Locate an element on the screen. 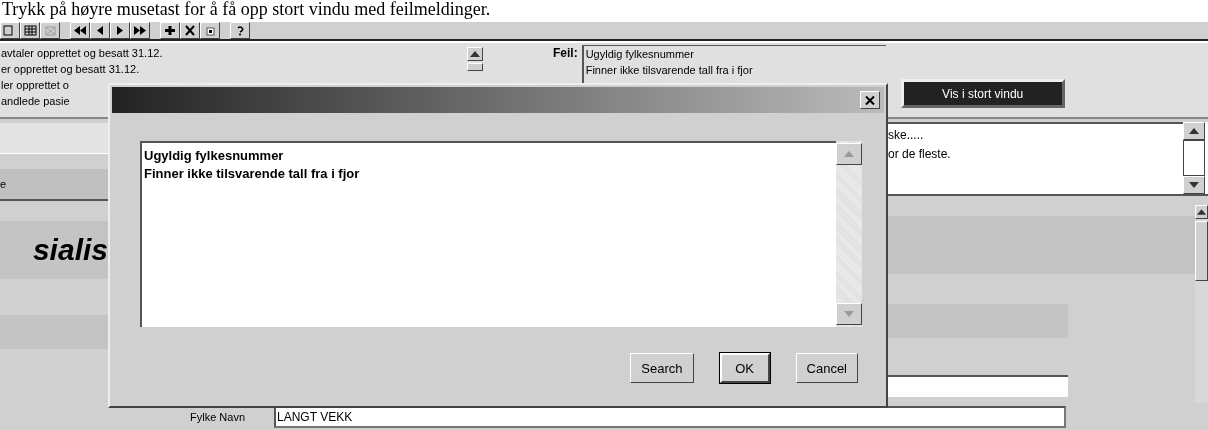 The width and height of the screenshot is (1208, 430). double-right-icon is located at coordinates (140, 30).